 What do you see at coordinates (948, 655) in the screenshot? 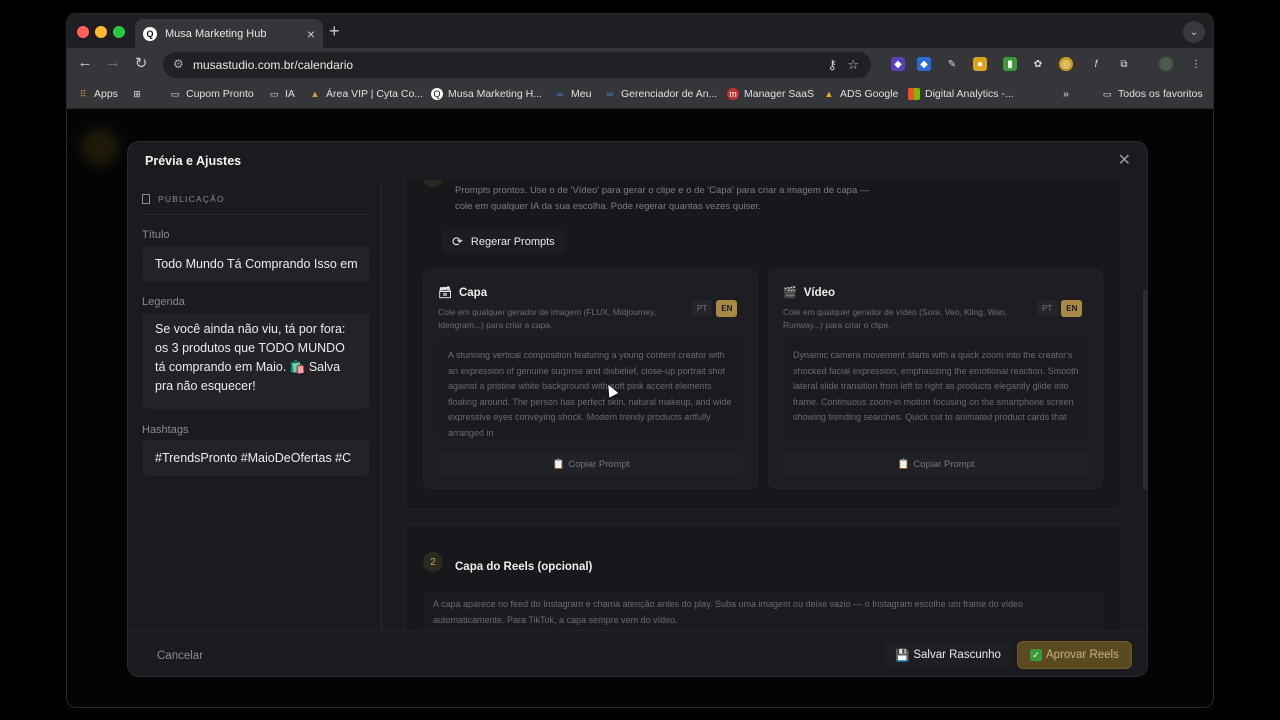
I see `save-draft-button: 💾 Salvar Rascunho` at bounding box center [948, 655].